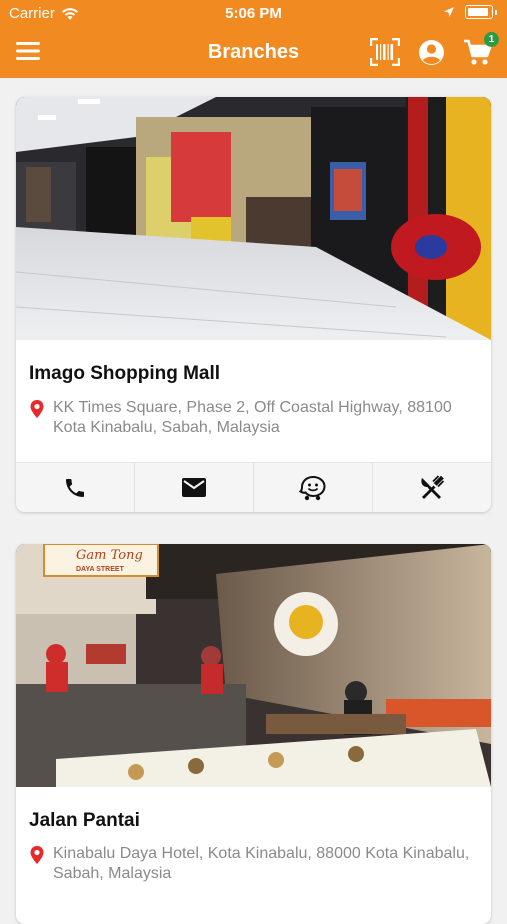 This screenshot has height=924, width=507. I want to click on waze-icon, so click(312, 487).